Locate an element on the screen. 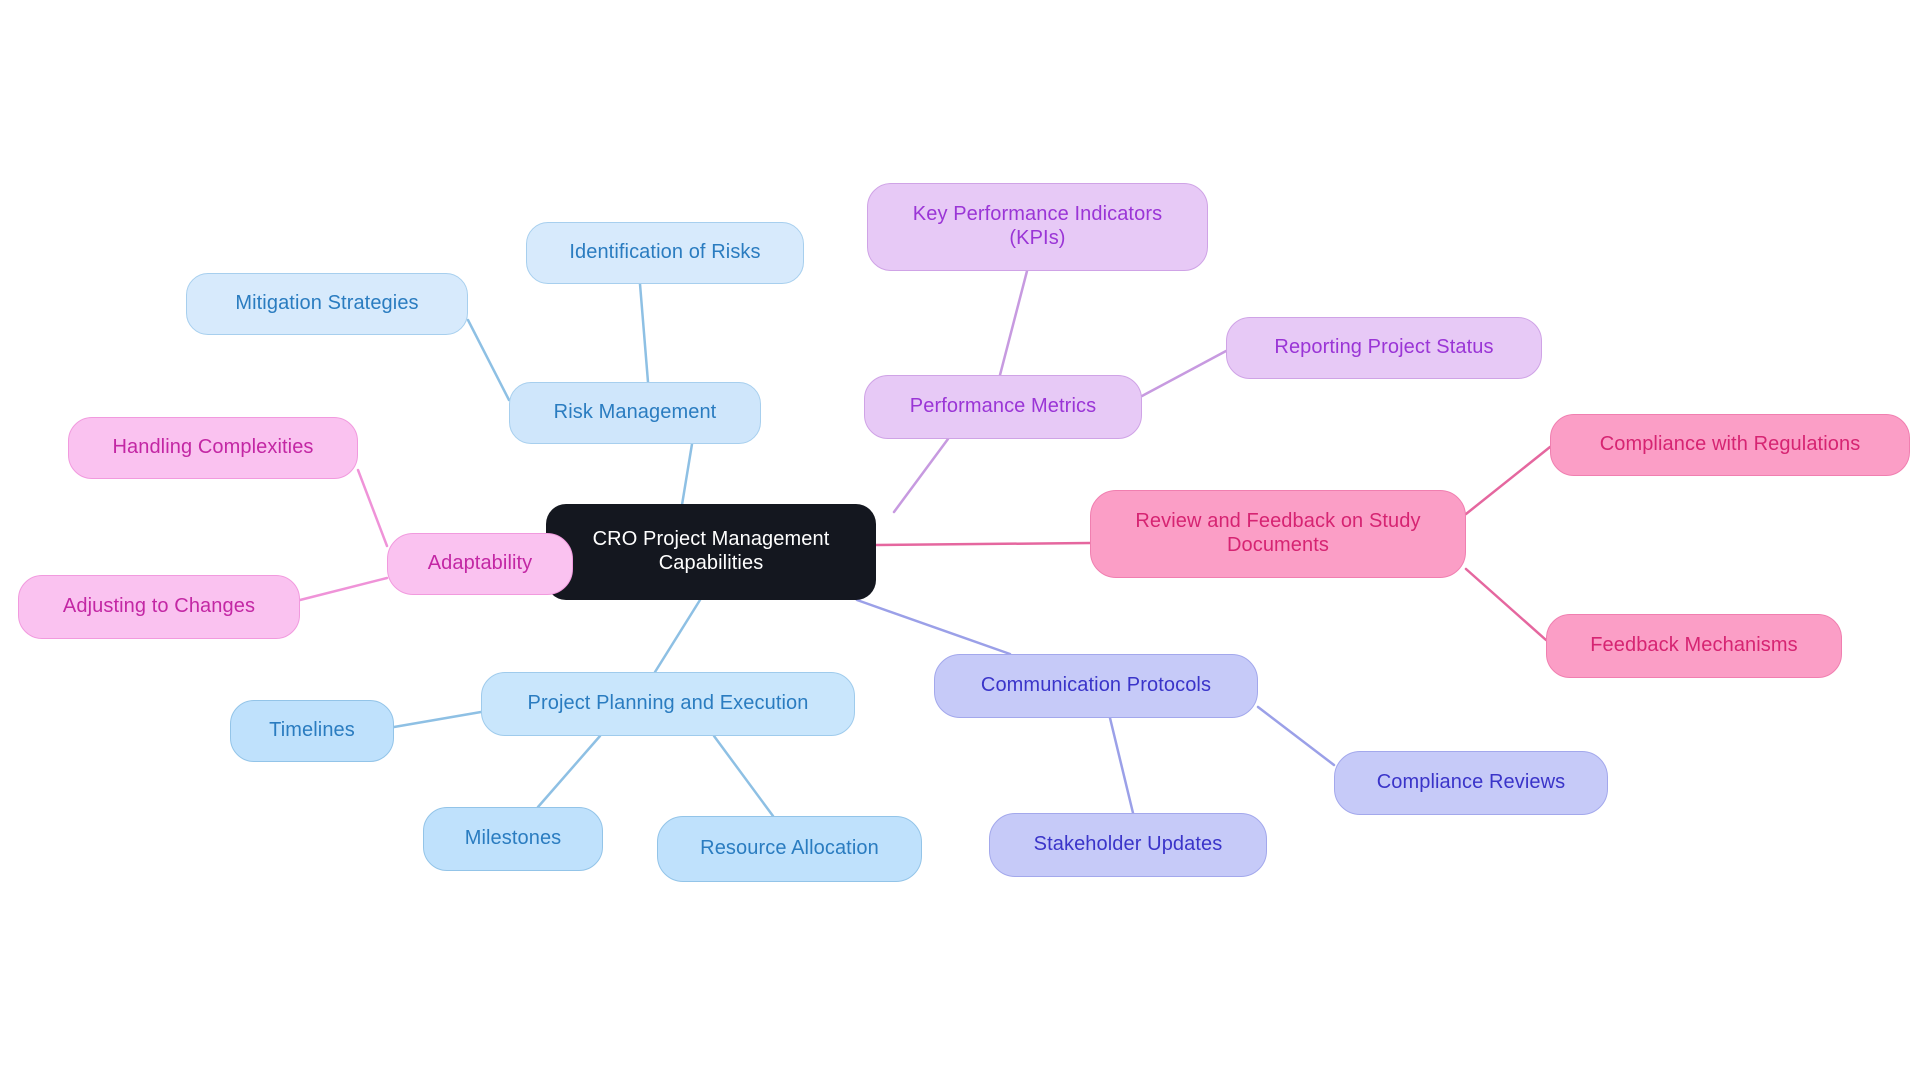 This screenshot has height=1083, width=1920. edge-project-planning-and-execution-to-milestones is located at coordinates (569, 771).